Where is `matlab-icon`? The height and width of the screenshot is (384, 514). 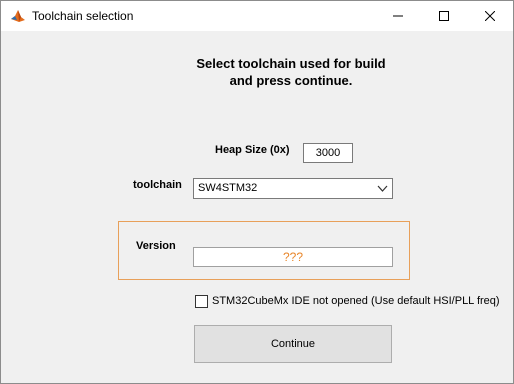 matlab-icon is located at coordinates (18, 16).